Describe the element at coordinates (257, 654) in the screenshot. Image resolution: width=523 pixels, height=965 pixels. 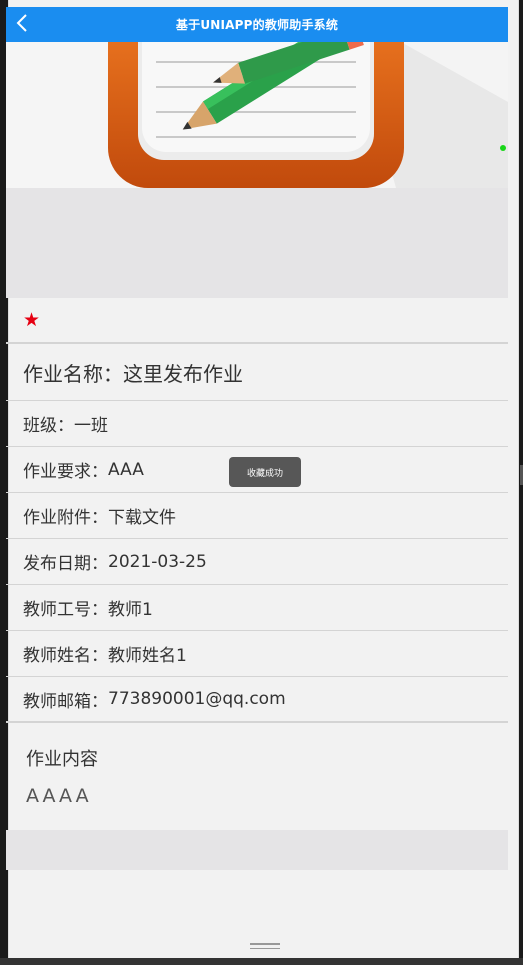
I see `teacher-name-row: 教师姓名： 教师姓名1` at that location.